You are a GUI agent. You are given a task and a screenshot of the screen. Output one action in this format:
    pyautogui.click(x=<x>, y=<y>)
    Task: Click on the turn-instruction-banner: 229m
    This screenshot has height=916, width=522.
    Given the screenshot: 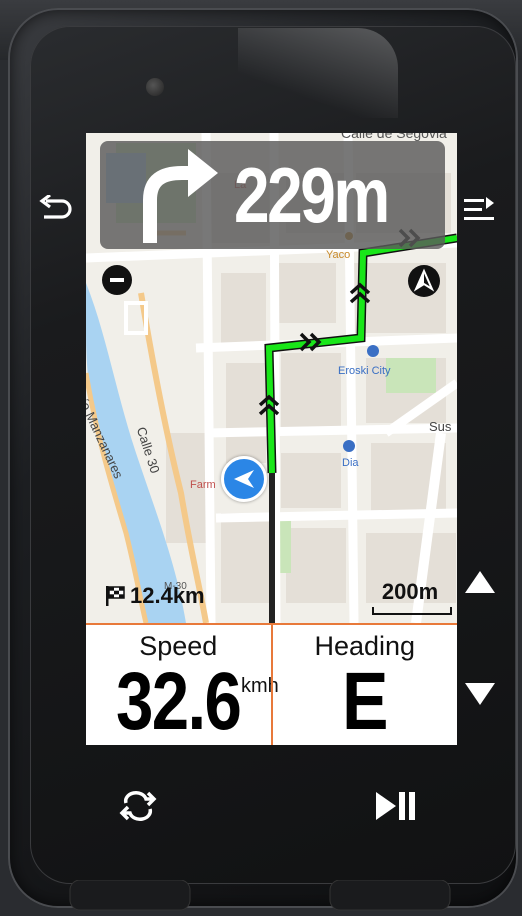 What is the action you would take?
    pyautogui.click(x=272, y=195)
    